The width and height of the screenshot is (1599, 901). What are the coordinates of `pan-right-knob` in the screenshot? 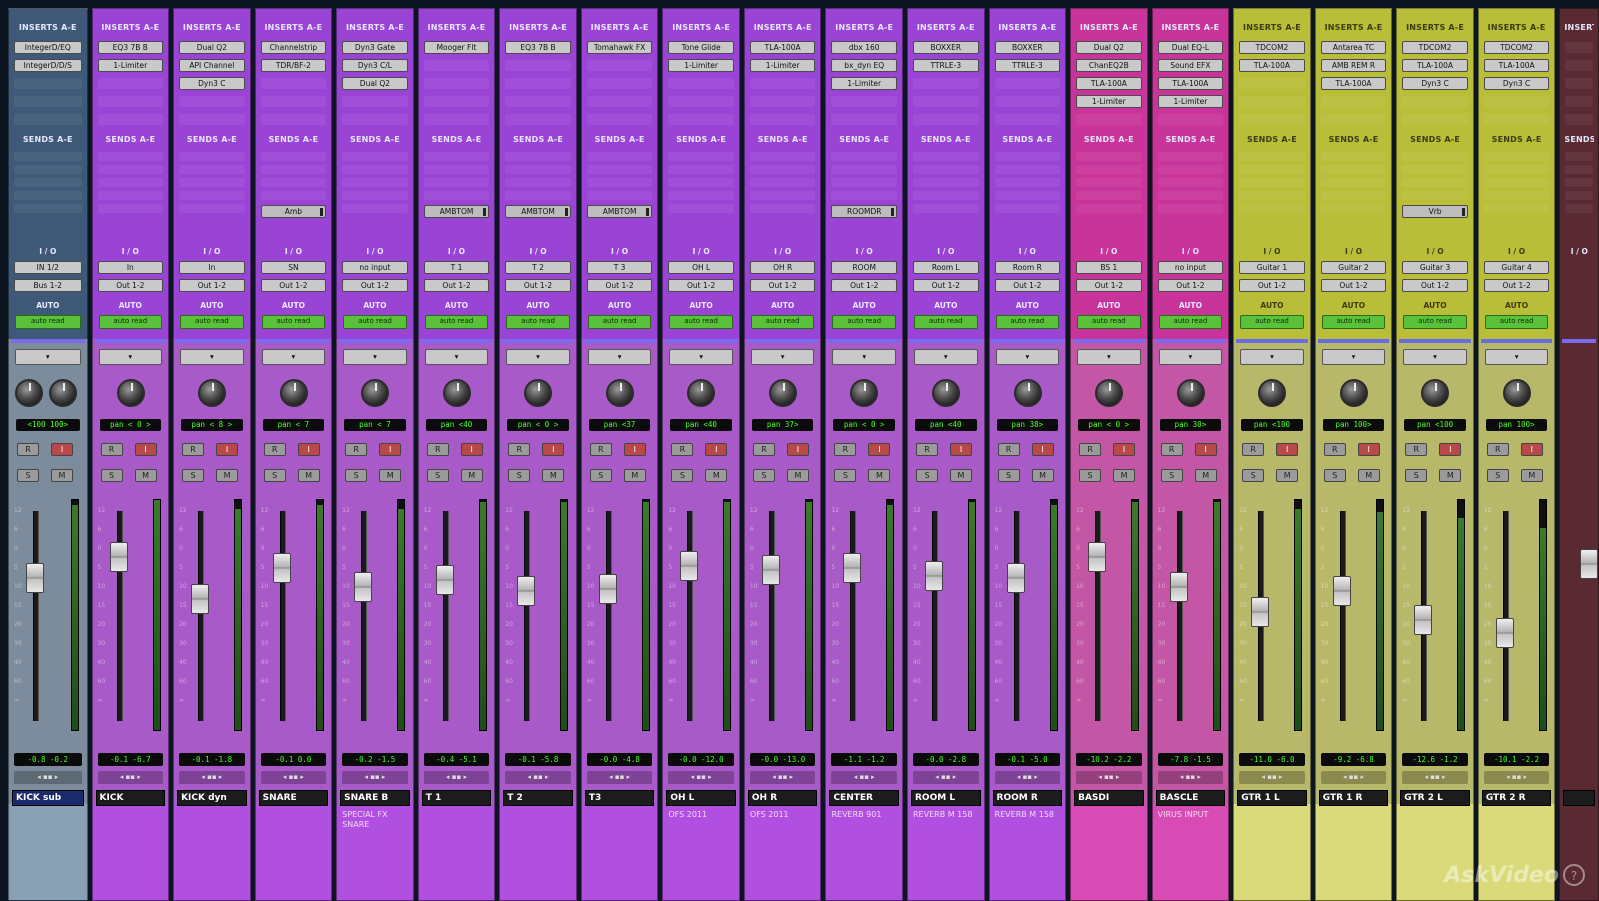 It's located at (63, 393).